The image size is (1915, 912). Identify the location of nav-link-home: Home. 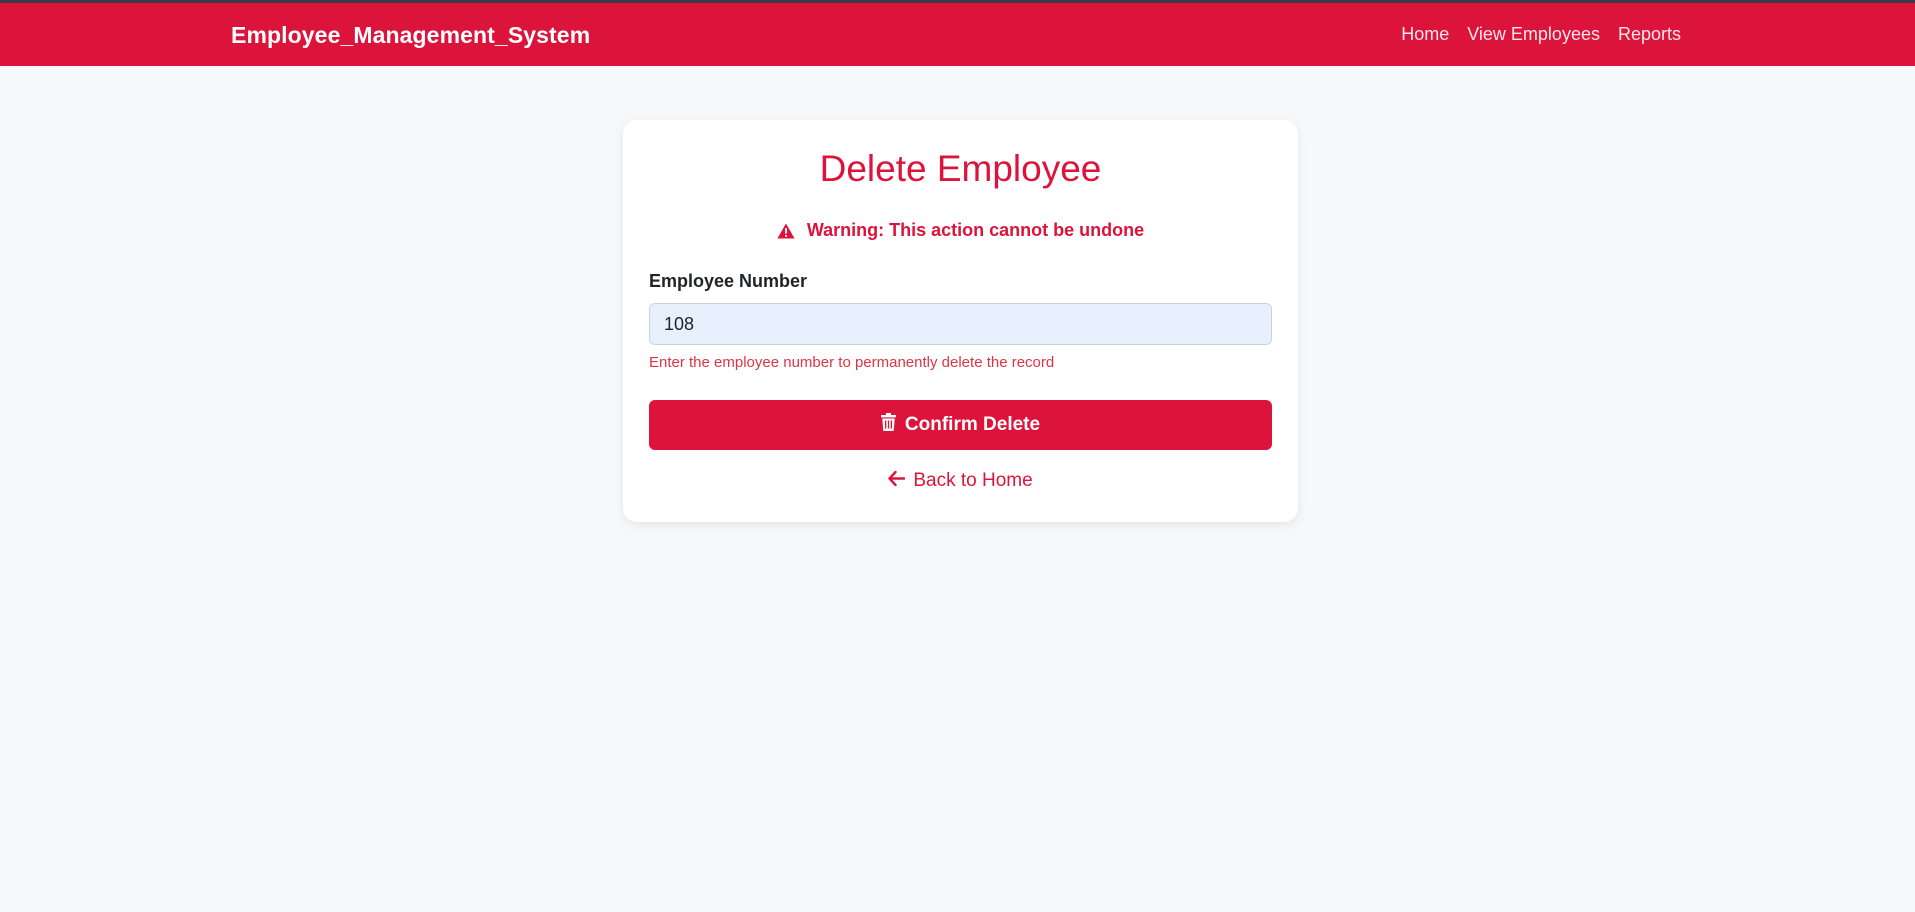
(1425, 34).